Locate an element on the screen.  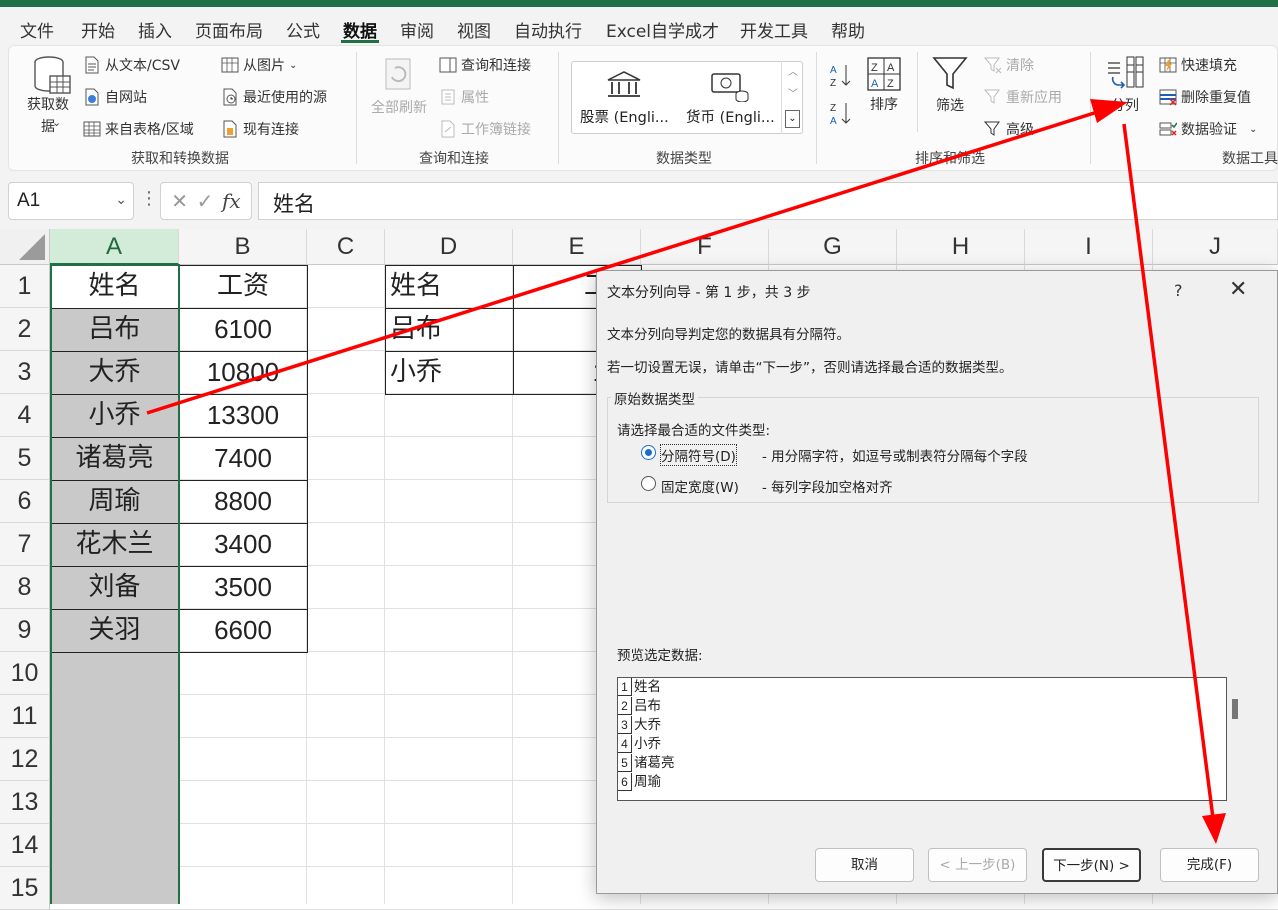
picture-table-icon is located at coordinates (230, 65).